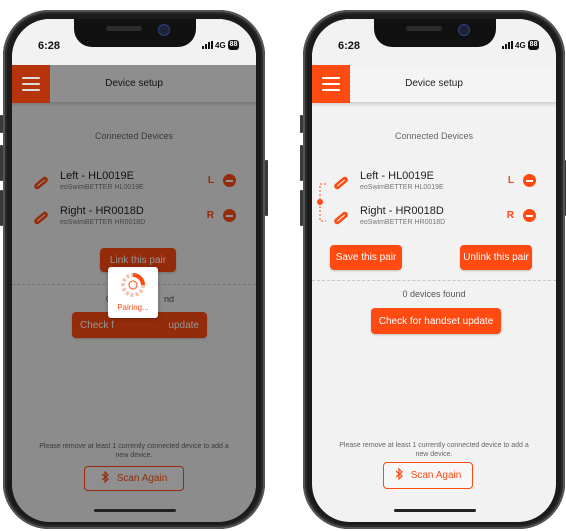  What do you see at coordinates (436, 183) in the screenshot?
I see `device-row-left: Left - HL0019E eoSwimBETTER HL0019E L` at bounding box center [436, 183].